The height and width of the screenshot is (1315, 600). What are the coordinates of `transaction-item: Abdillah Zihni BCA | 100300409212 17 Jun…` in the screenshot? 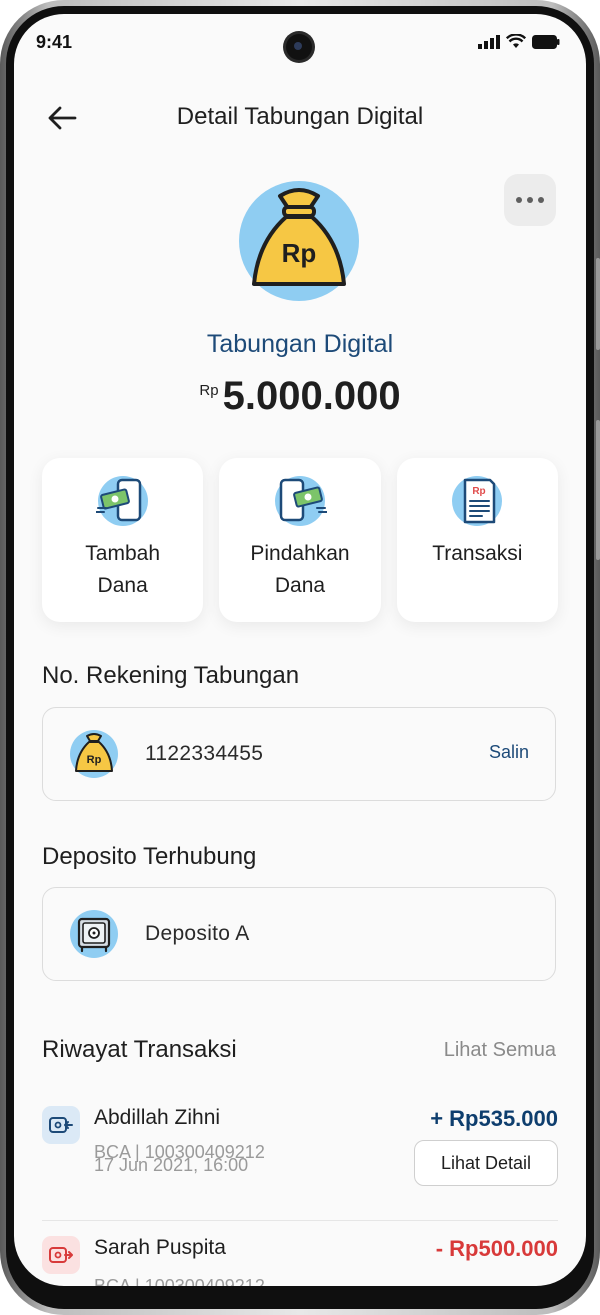 It's located at (300, 1151).